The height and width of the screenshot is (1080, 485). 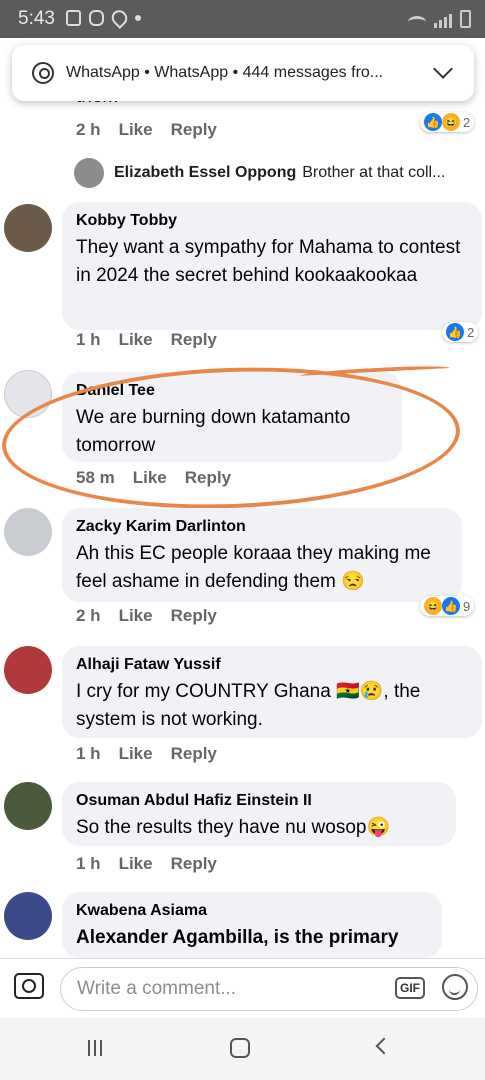 What do you see at coordinates (384, 1046) in the screenshot?
I see `back-icon` at bounding box center [384, 1046].